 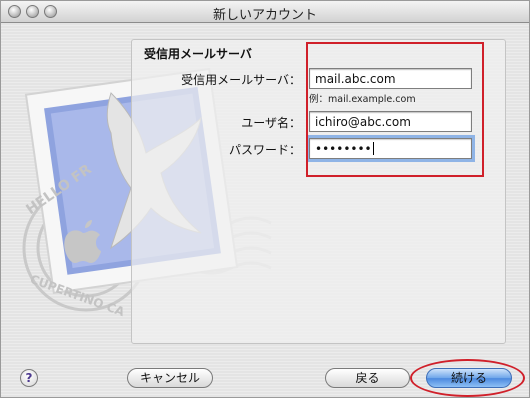 What do you see at coordinates (467, 378) in the screenshot?
I see `highlight-continue-oval` at bounding box center [467, 378].